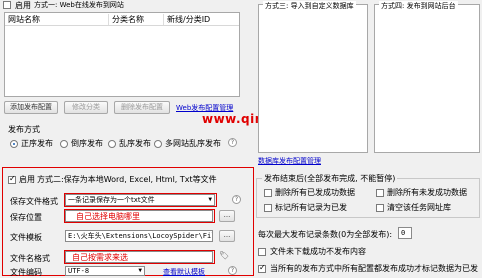 Image resolution: width=482 pixels, height=278 pixels. I want to click on format-highlight, so click(140, 200).